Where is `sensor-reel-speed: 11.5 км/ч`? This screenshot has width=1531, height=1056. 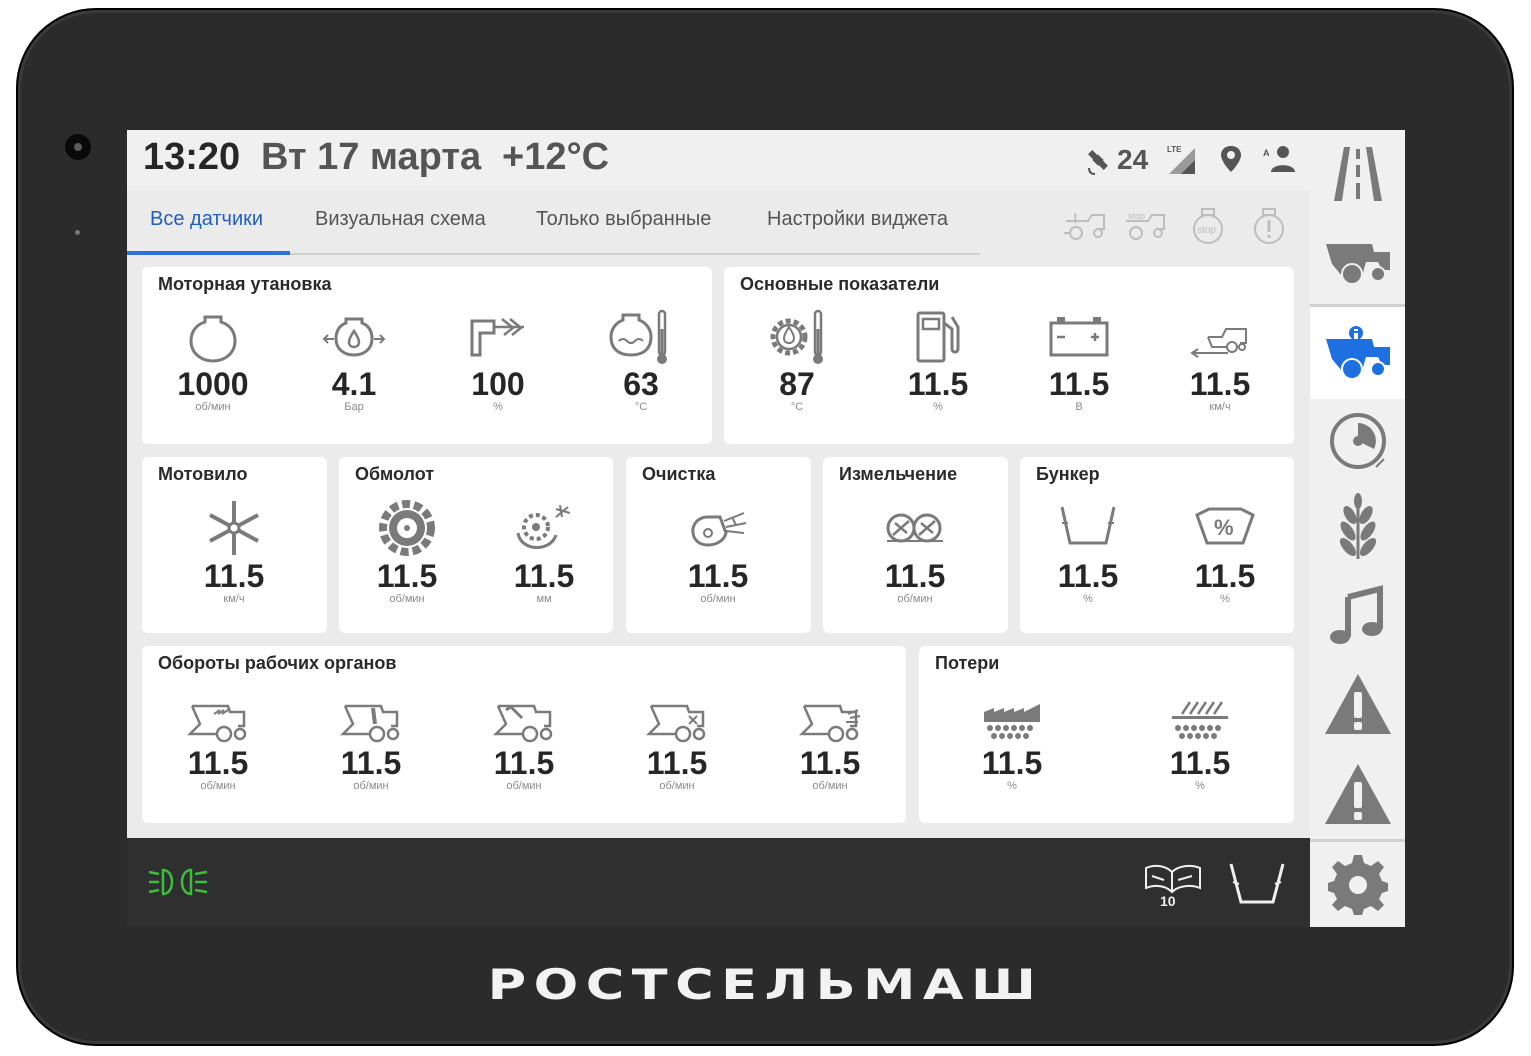 sensor-reel-speed: 11.5 км/ч is located at coordinates (234, 551).